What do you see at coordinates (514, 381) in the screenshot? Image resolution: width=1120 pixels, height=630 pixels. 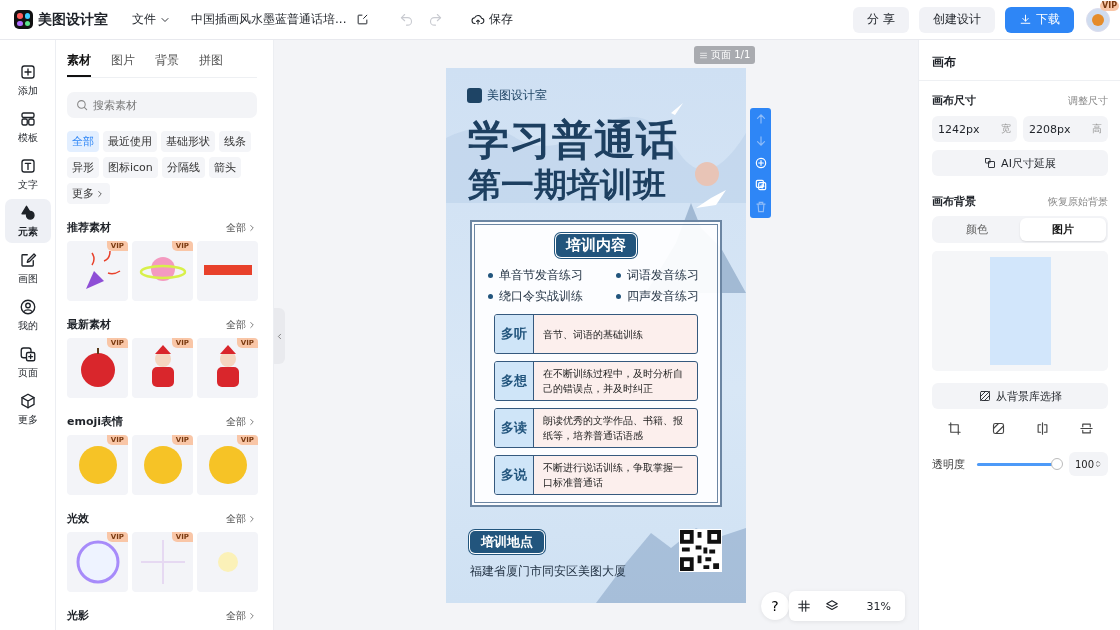 I see `row-tag: 多想` at bounding box center [514, 381].